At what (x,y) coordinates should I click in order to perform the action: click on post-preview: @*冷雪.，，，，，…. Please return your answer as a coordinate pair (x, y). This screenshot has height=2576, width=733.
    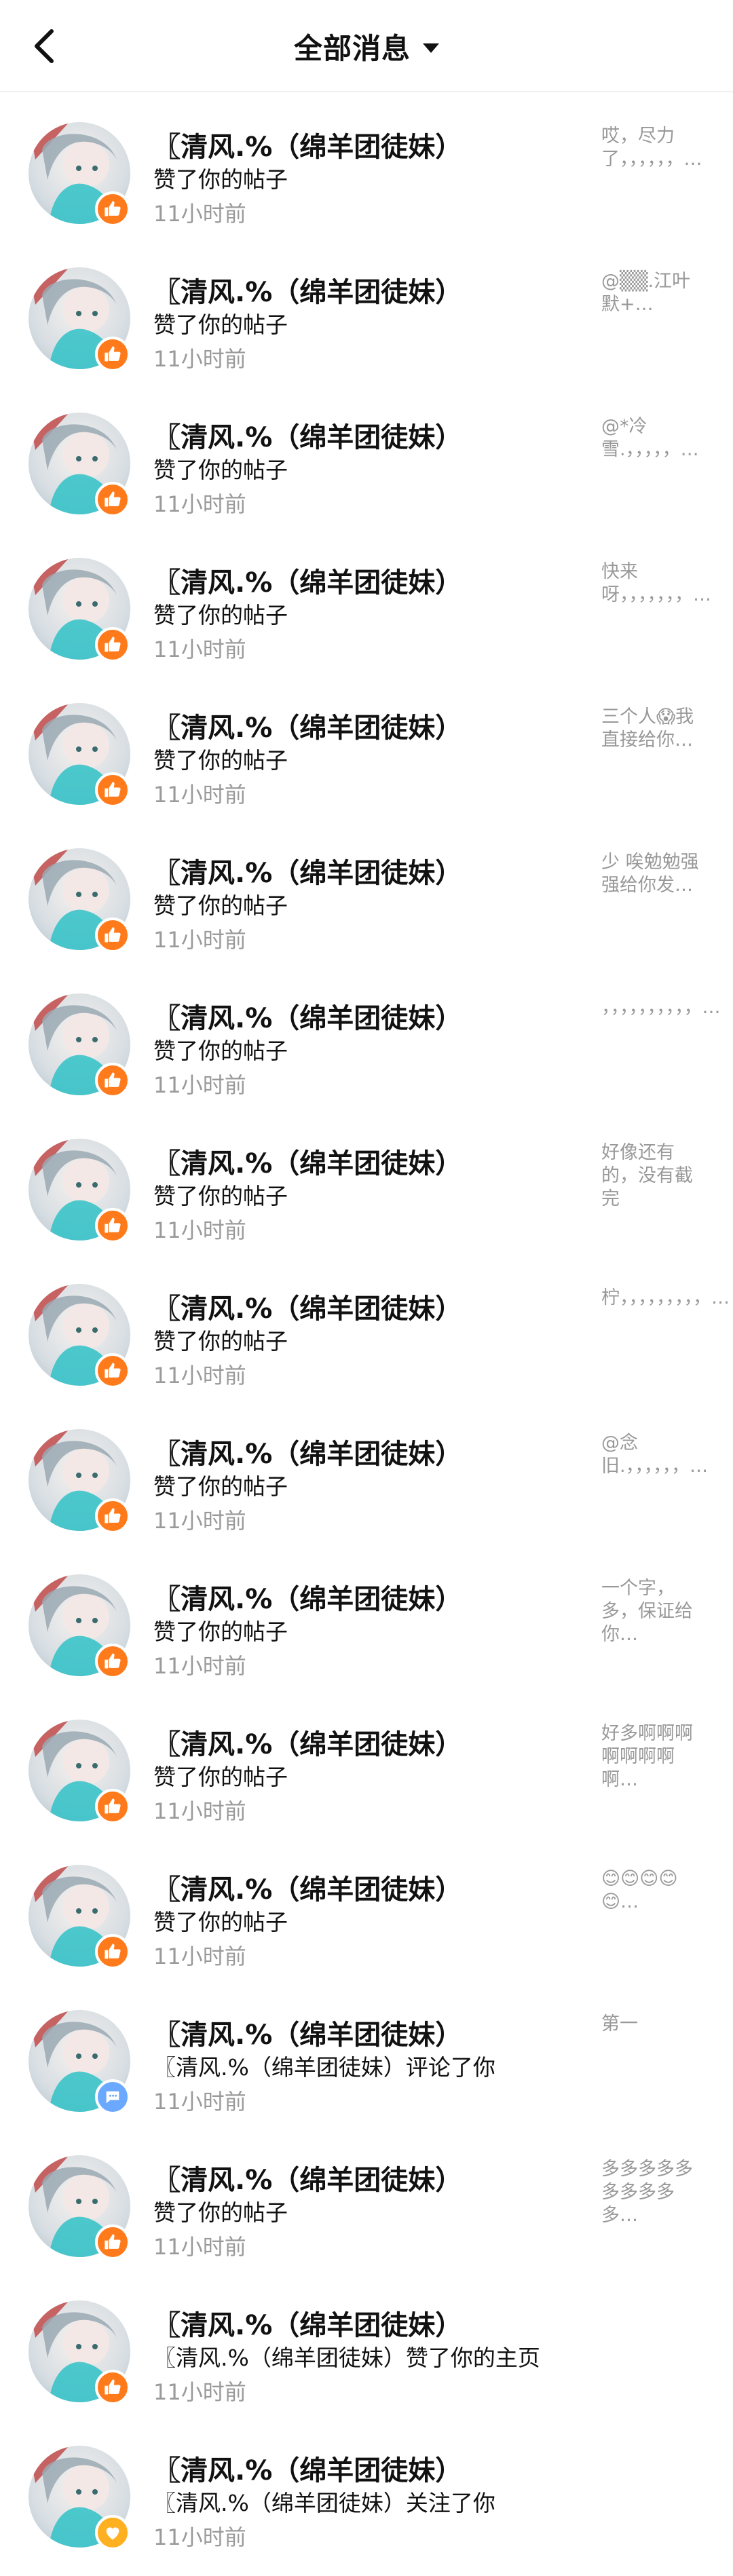
    Looking at the image, I should click on (652, 438).